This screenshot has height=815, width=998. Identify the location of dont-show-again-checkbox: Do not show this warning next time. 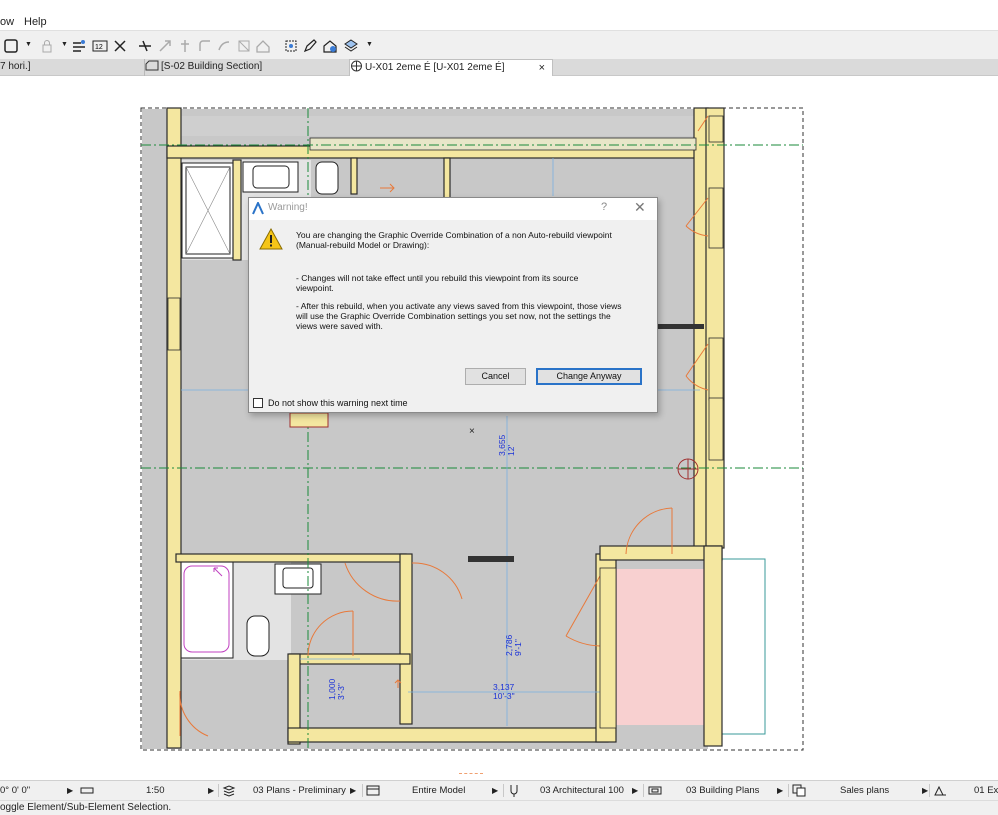
(330, 403).